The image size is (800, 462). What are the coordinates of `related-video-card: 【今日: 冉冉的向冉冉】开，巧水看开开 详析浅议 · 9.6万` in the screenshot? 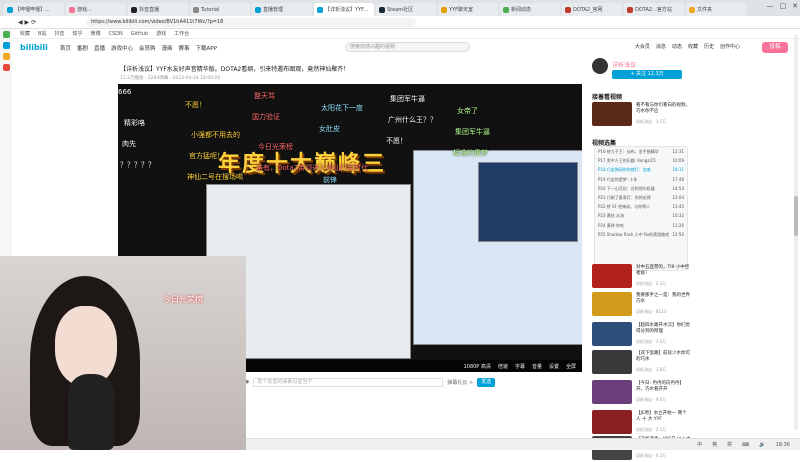 It's located at (641, 393).